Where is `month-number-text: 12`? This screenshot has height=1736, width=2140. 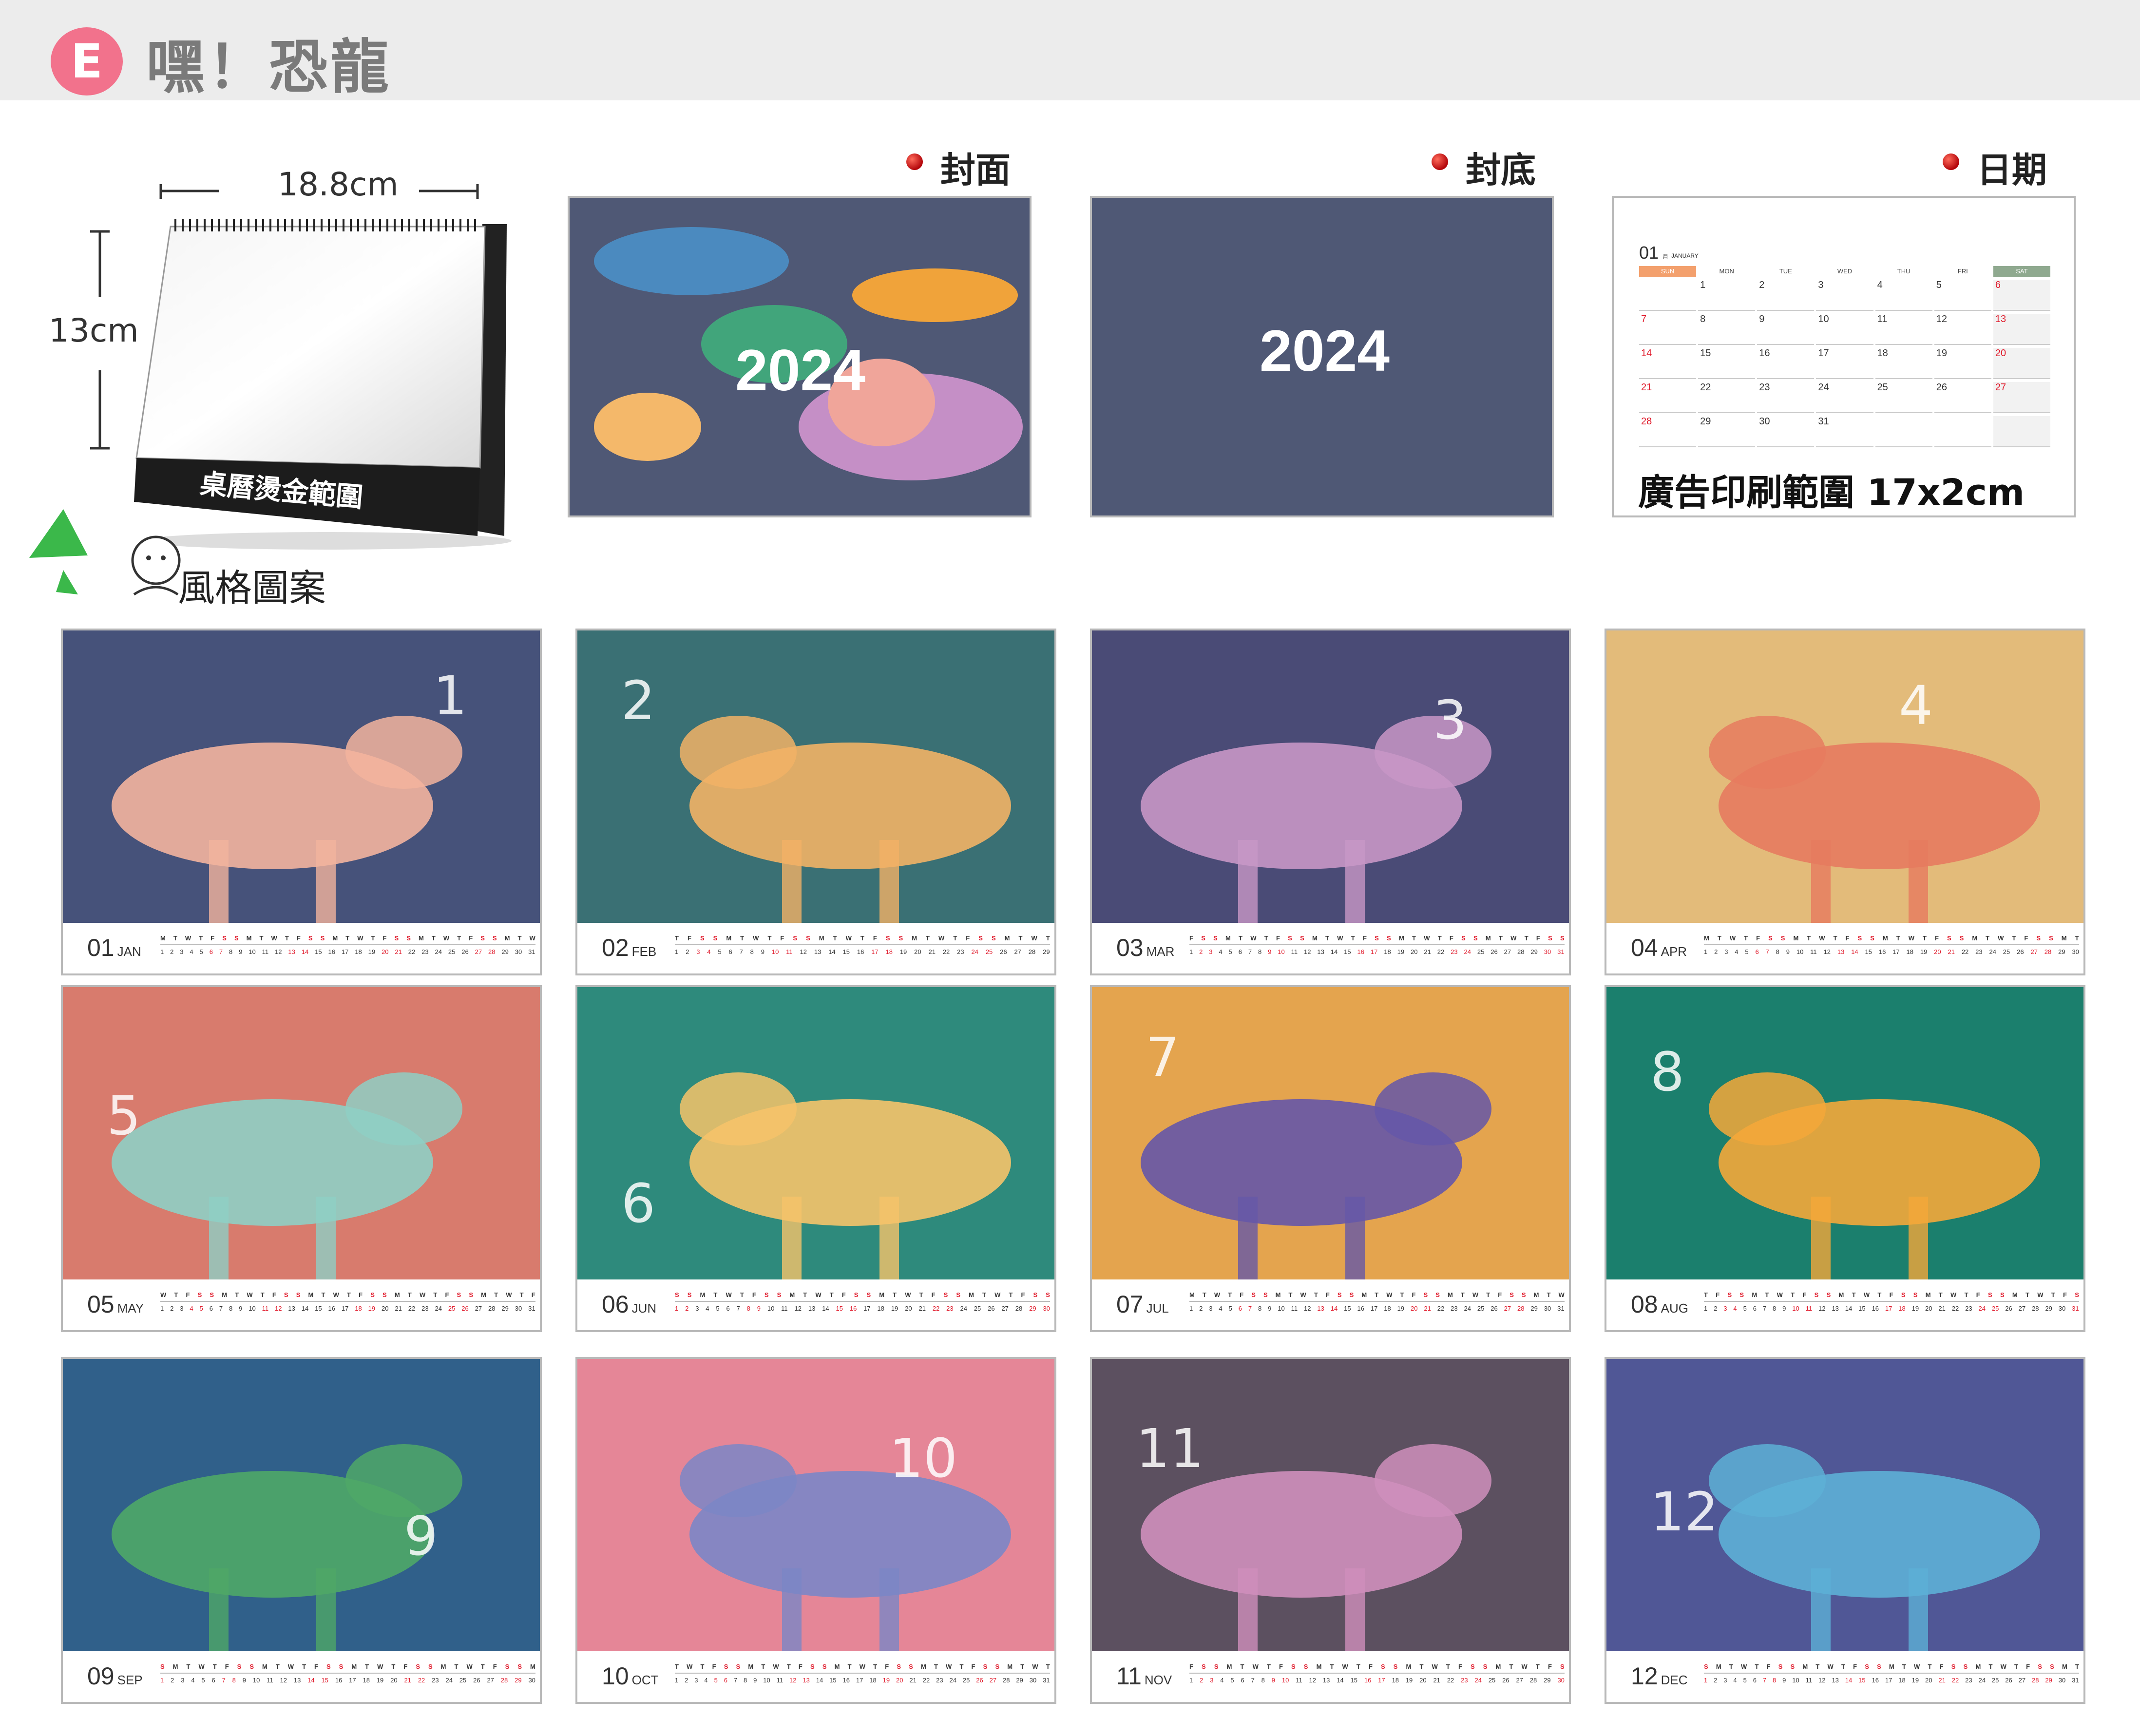 month-number-text: 12 is located at coordinates (1645, 1676).